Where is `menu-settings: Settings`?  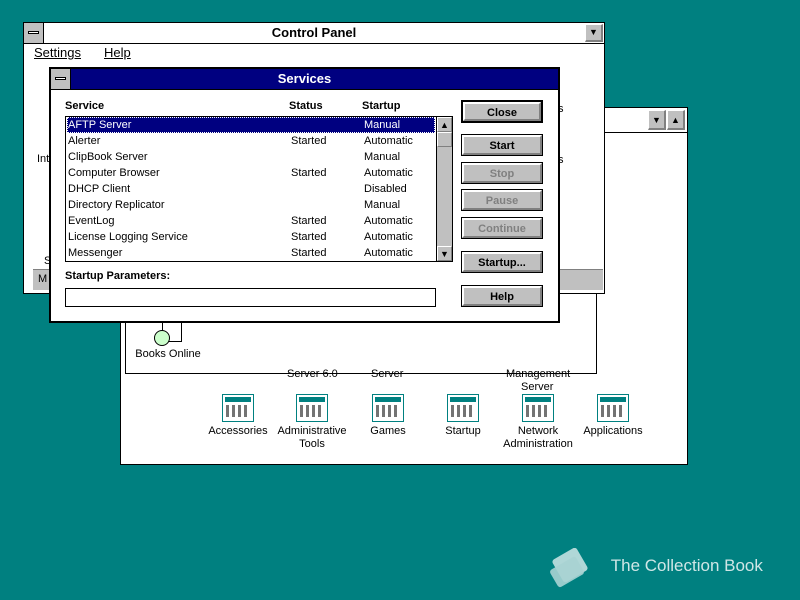 menu-settings: Settings is located at coordinates (57, 52).